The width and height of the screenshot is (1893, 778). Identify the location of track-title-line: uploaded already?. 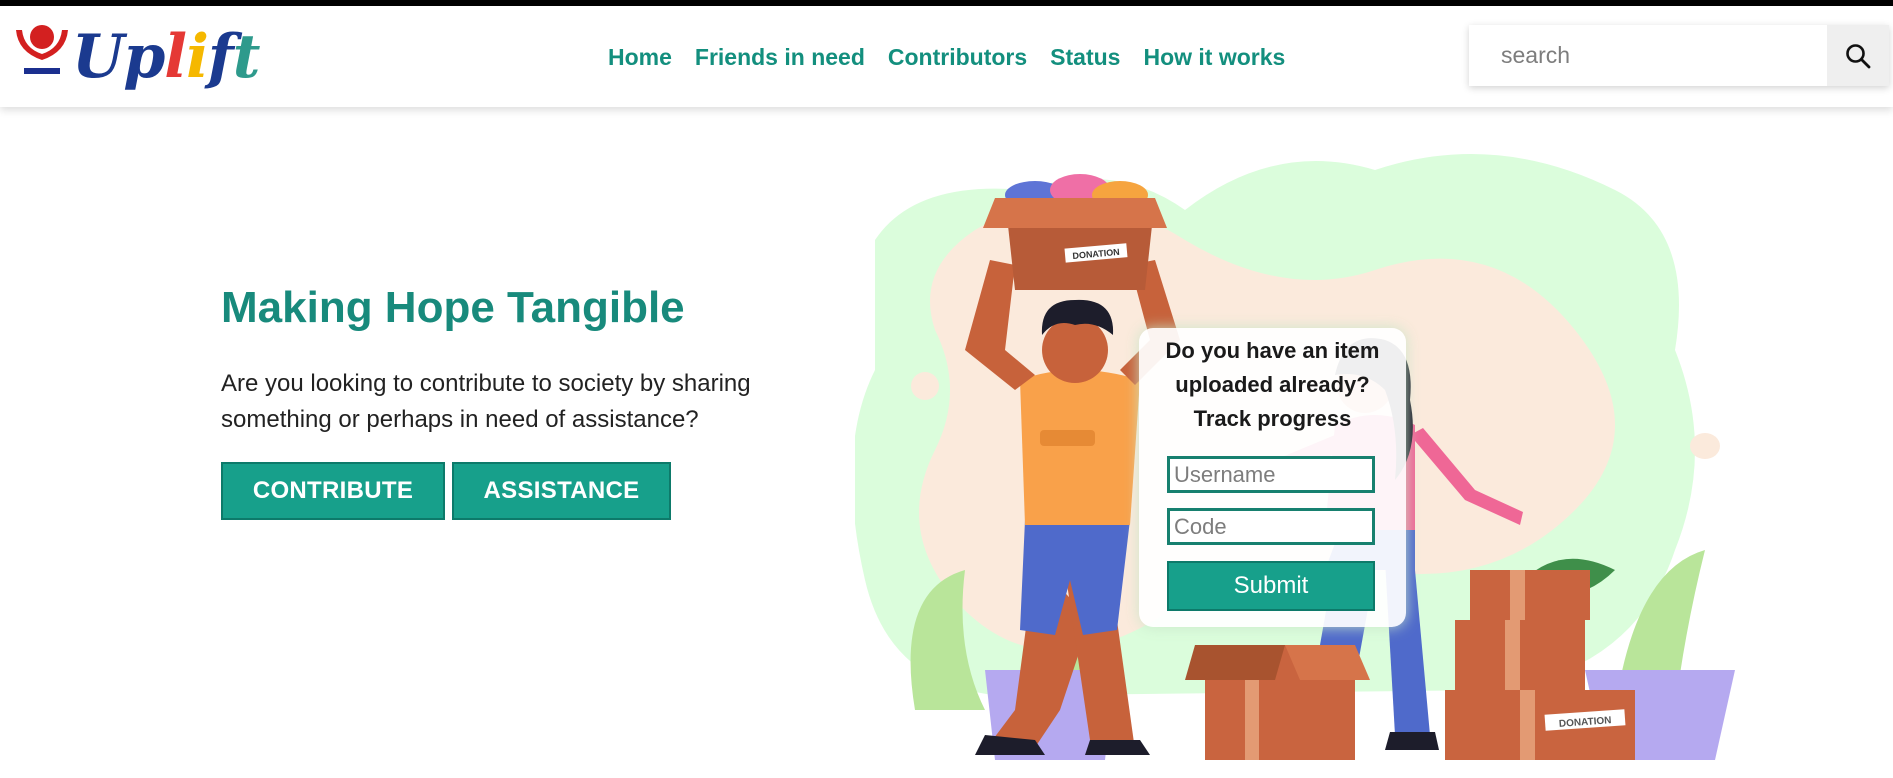
(1272, 384).